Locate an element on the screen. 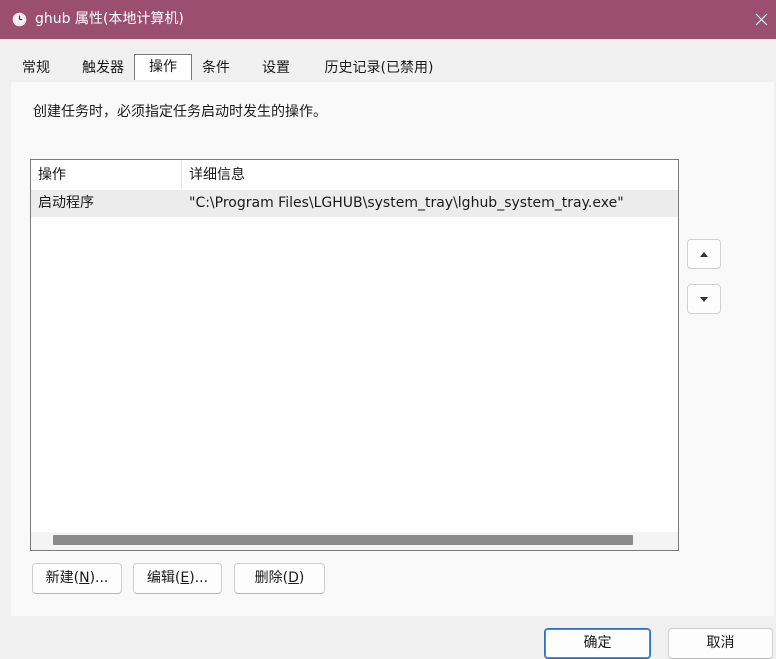 The height and width of the screenshot is (659, 776). cancel-button: 取消 is located at coordinates (720, 643).